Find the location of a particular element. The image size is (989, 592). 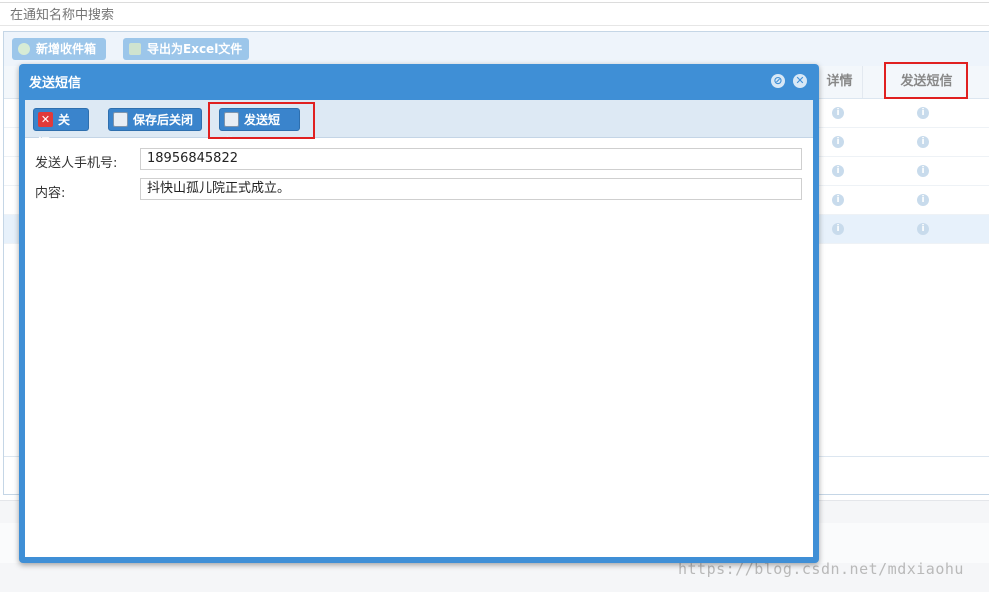

add-inbox-button: 新增收件箱 is located at coordinates (59, 49).